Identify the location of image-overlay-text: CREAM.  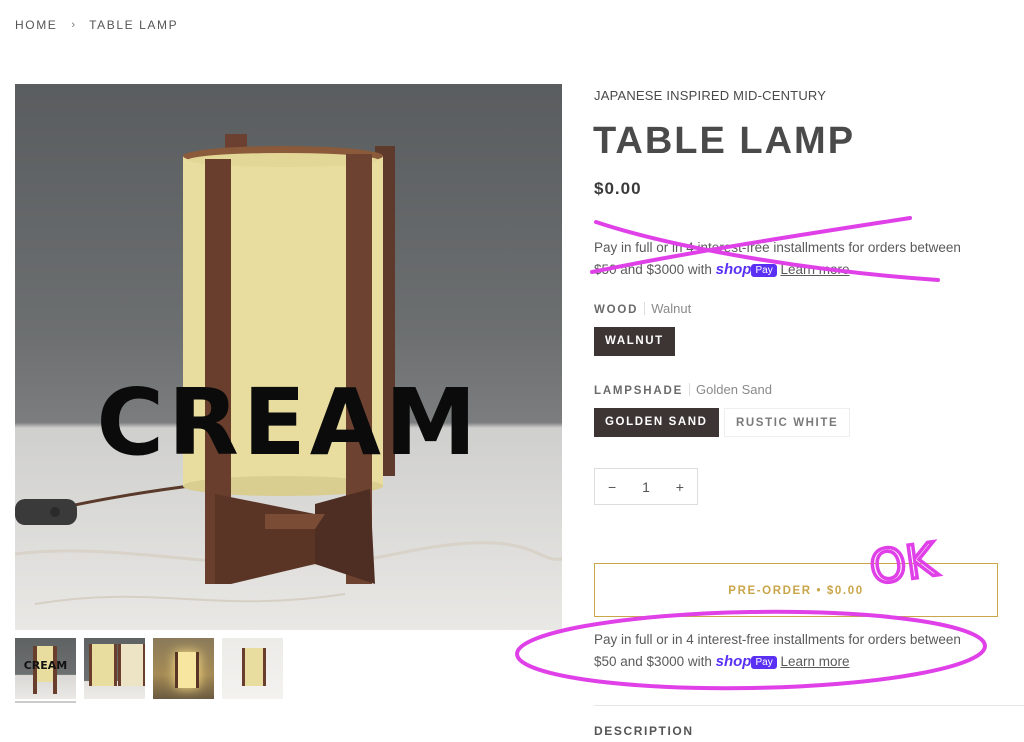
(288, 422).